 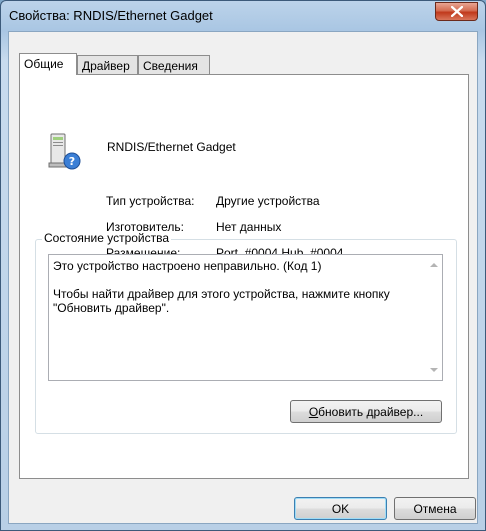 What do you see at coordinates (313, 411) in the screenshot?
I see `update-driver-mnemonic: О` at bounding box center [313, 411].